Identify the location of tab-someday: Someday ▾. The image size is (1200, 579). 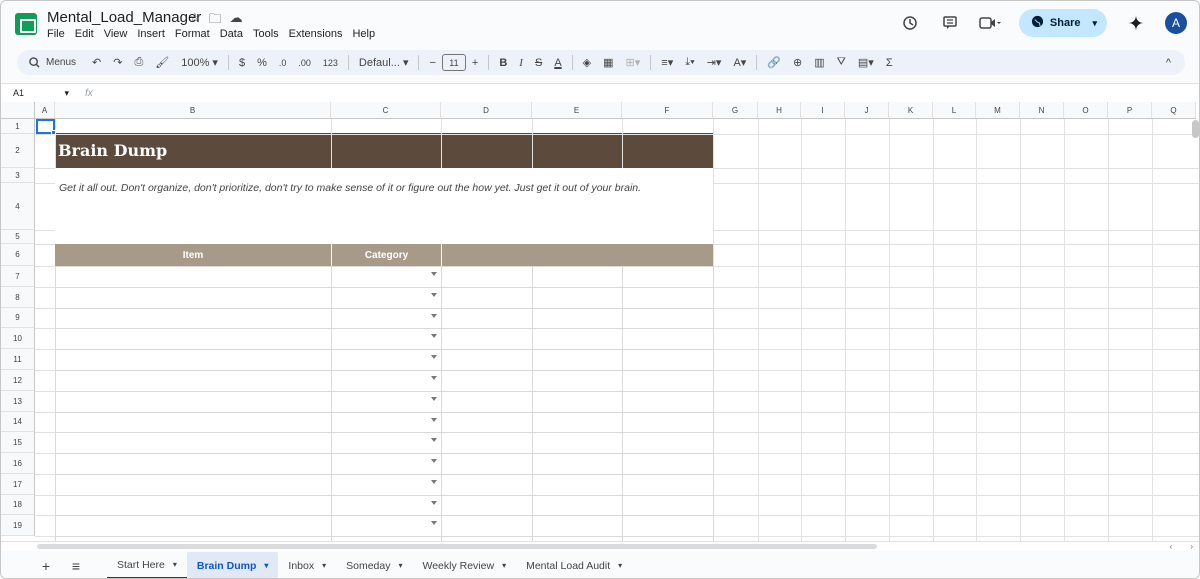
(374, 565).